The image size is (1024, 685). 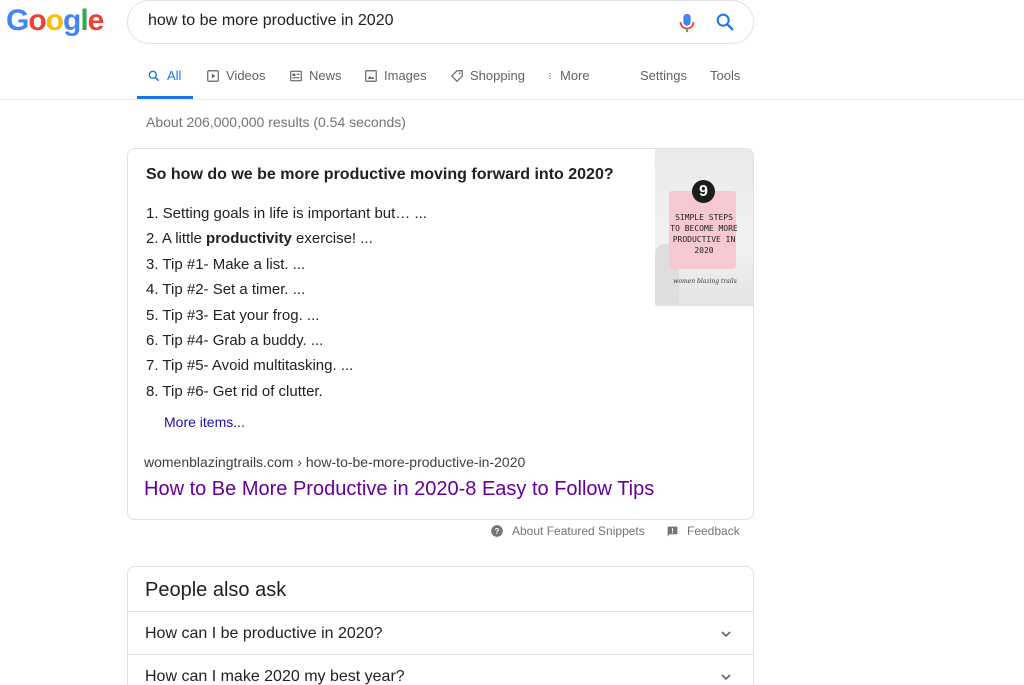 I want to click on tab-shopping: Shopping, so click(x=487, y=75).